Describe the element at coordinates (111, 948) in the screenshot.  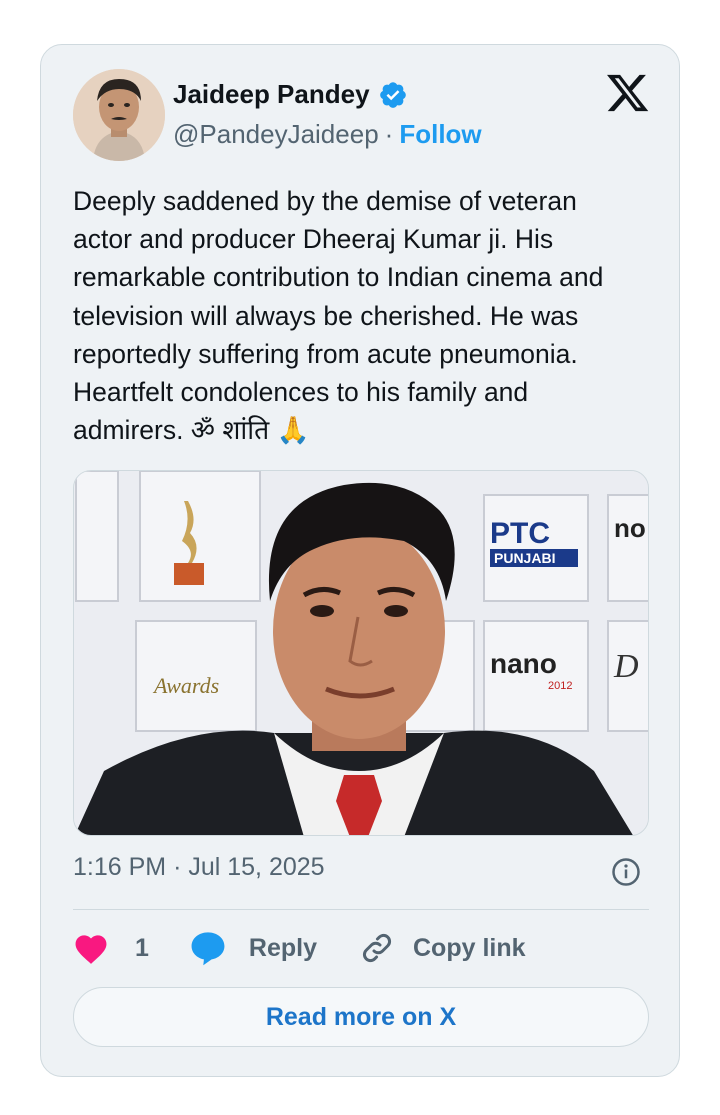
I see `like-button: 1` at that location.